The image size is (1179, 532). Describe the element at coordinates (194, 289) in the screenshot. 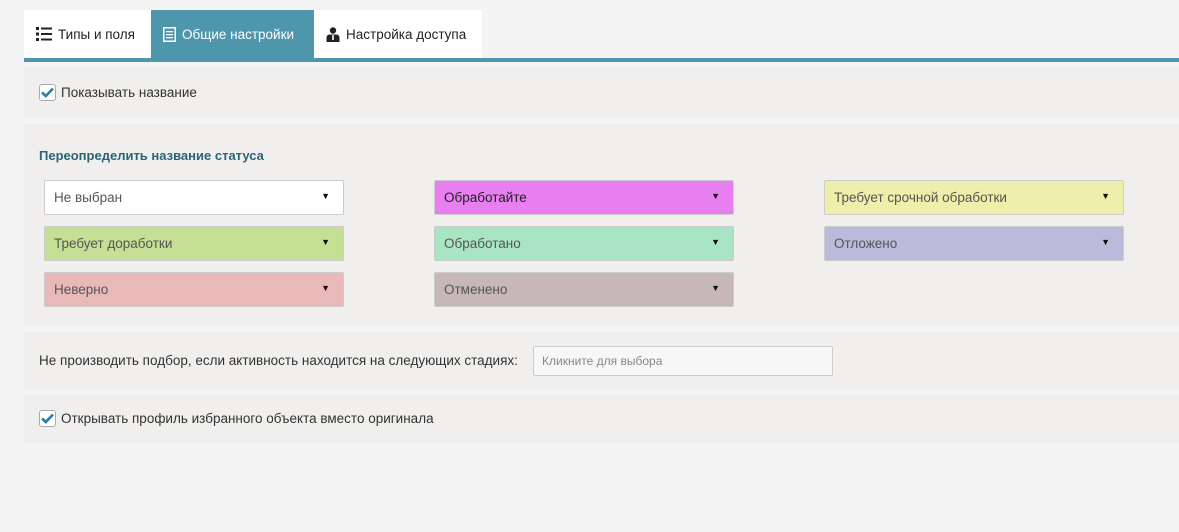

I see `status-select-incorrect: Неверно ▼` at that location.